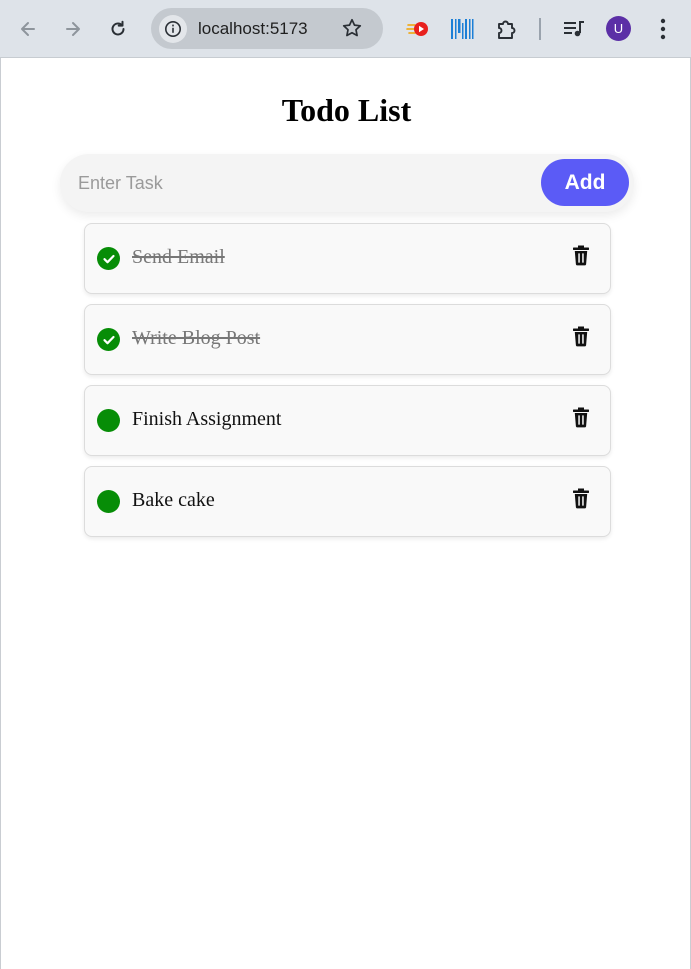 The image size is (691, 969). What do you see at coordinates (347, 339) in the screenshot?
I see `todo-item: Write Blog Post` at bounding box center [347, 339].